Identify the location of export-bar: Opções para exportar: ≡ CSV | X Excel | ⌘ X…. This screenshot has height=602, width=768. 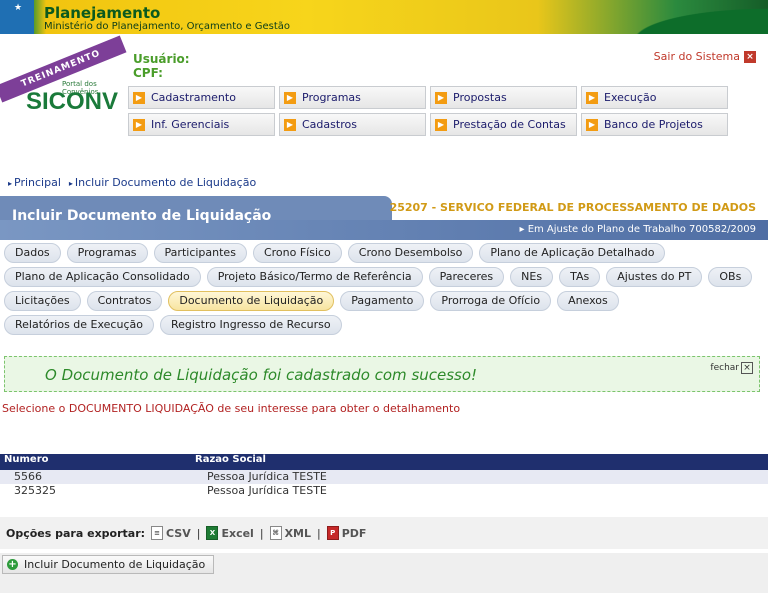
(384, 533).